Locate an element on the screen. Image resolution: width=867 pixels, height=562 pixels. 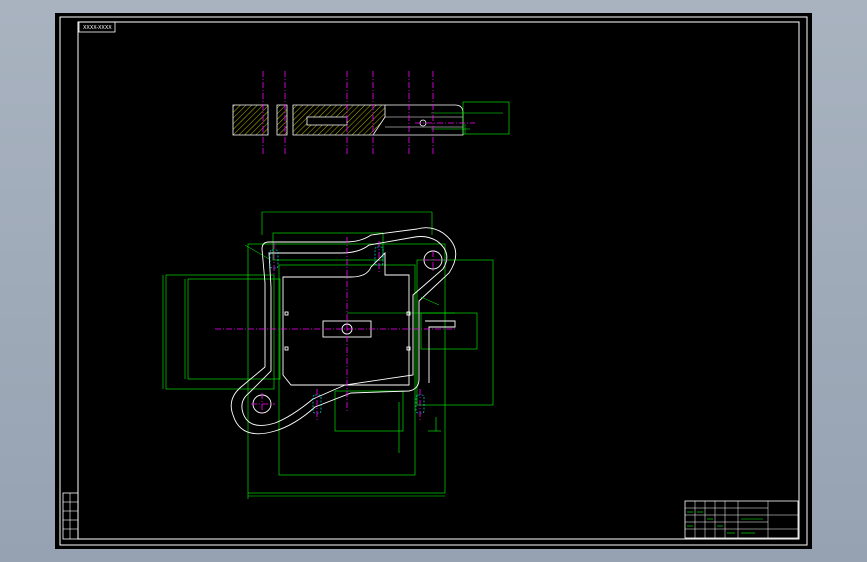
plate-outline is located at coordinates (343, 331).